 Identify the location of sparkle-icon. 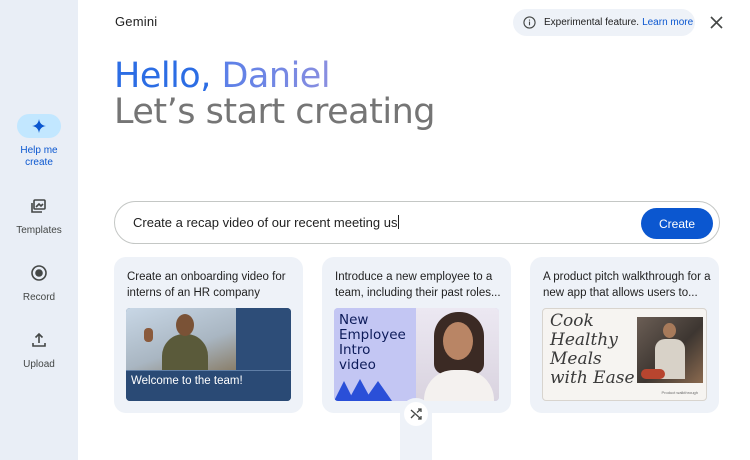
(39, 126).